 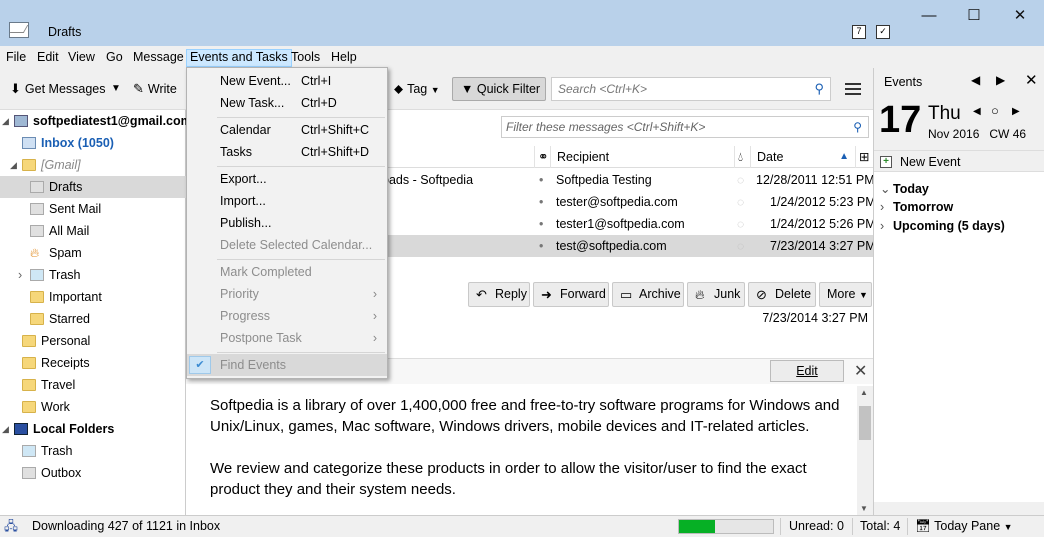 I want to click on folder-personal: Personal, so click(x=93, y=341).